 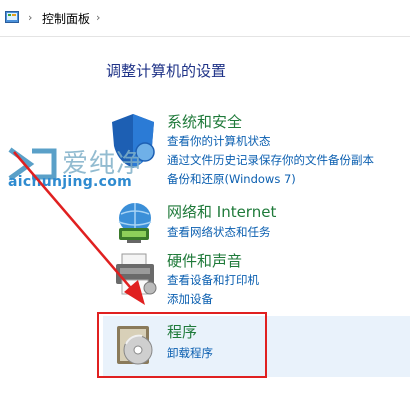 I want to click on annotation-arrow, so click(x=79, y=228).